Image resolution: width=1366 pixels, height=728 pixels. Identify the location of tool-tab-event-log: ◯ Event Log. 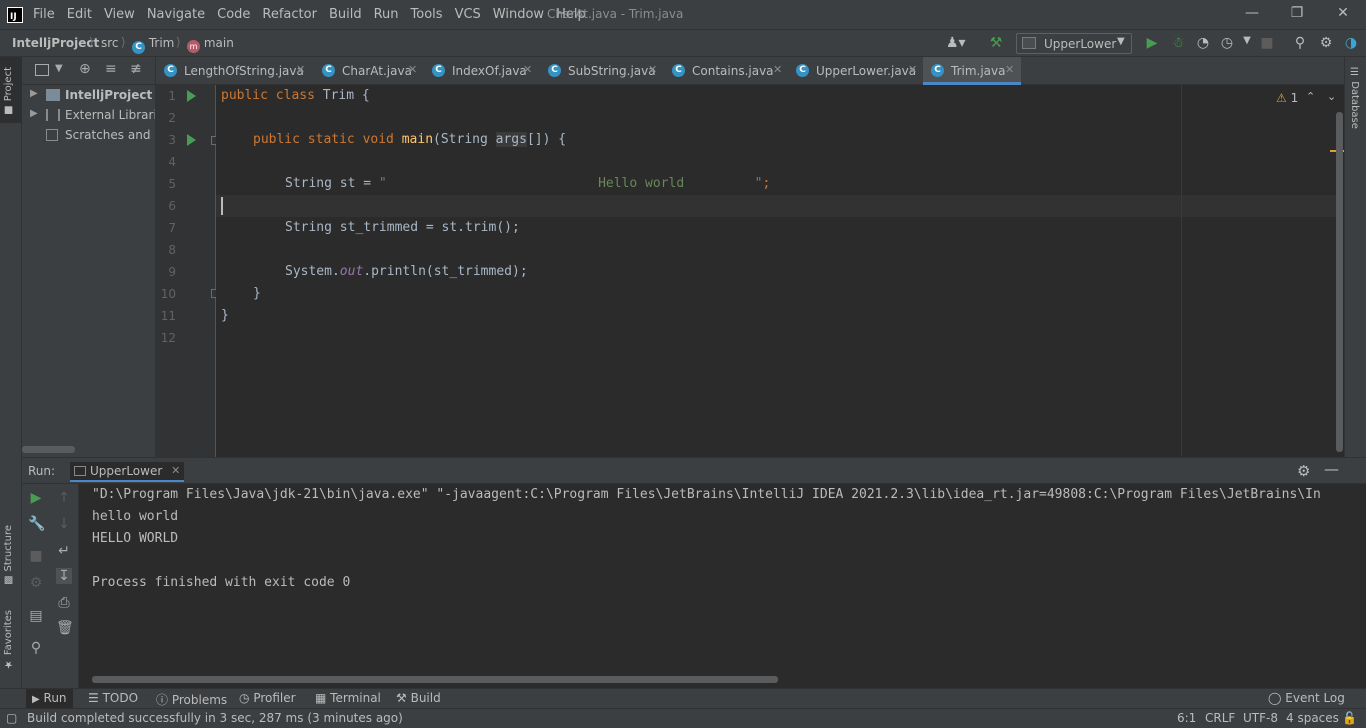
(1306, 698).